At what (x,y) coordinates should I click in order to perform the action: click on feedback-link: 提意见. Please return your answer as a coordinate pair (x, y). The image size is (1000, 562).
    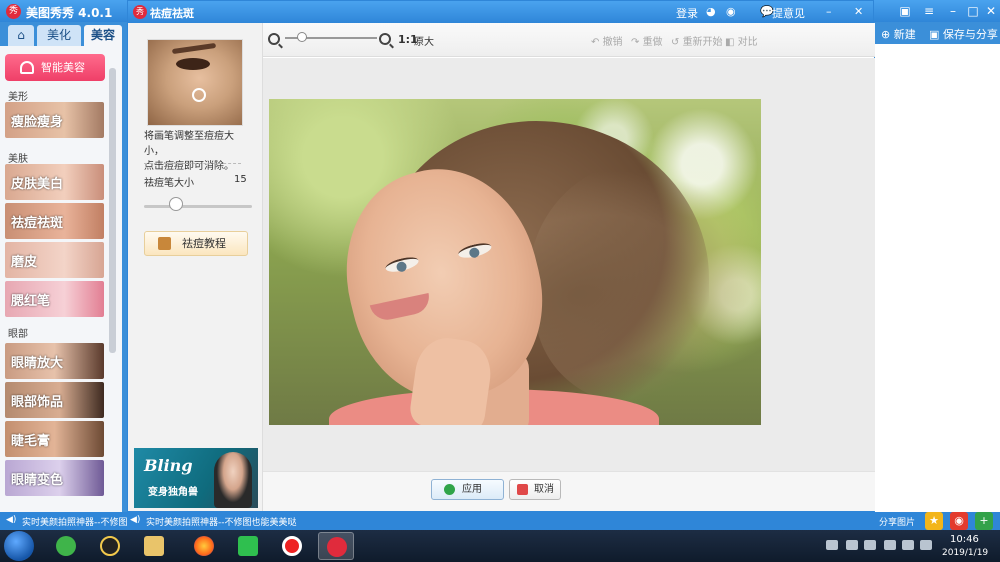
    Looking at the image, I should click on (788, 13).